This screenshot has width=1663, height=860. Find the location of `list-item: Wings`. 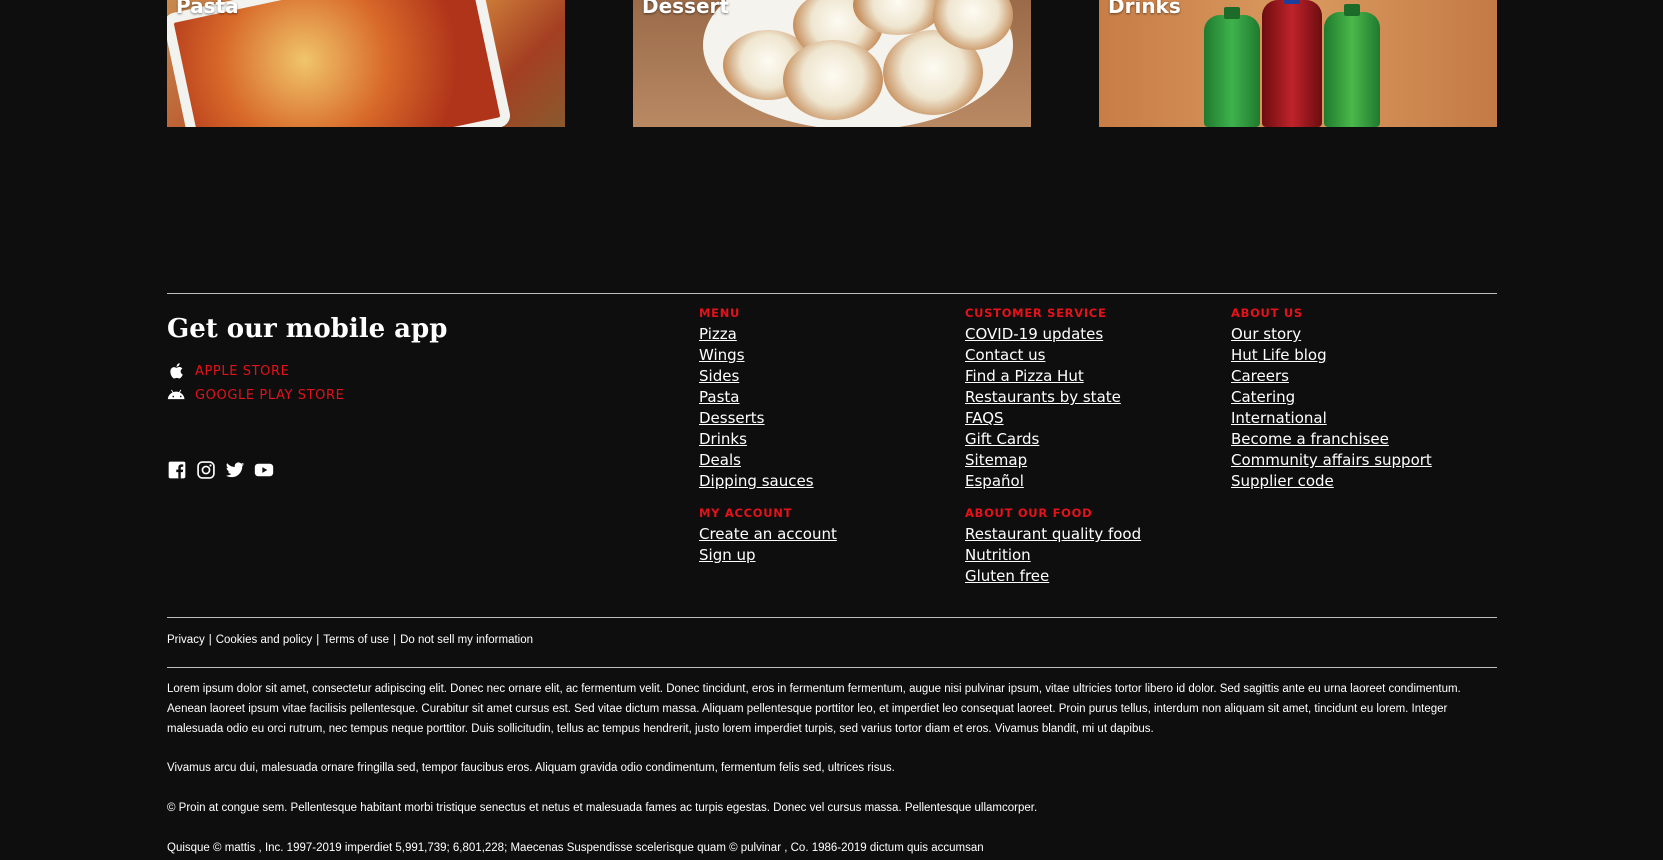

list-item: Wings is located at coordinates (768, 355).